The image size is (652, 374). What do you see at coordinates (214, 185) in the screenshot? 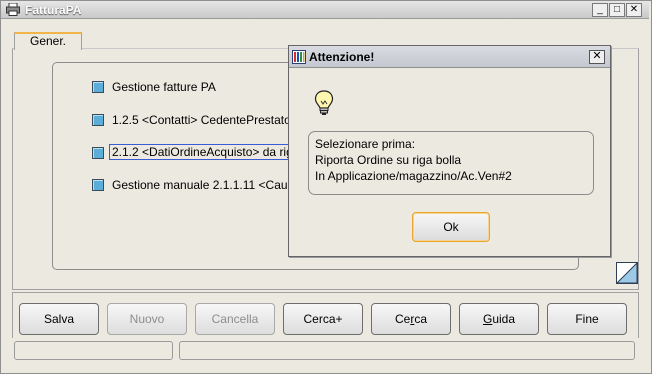
I see `option-label: Gestione manuale 2.1.1.11 <Causale>` at bounding box center [214, 185].